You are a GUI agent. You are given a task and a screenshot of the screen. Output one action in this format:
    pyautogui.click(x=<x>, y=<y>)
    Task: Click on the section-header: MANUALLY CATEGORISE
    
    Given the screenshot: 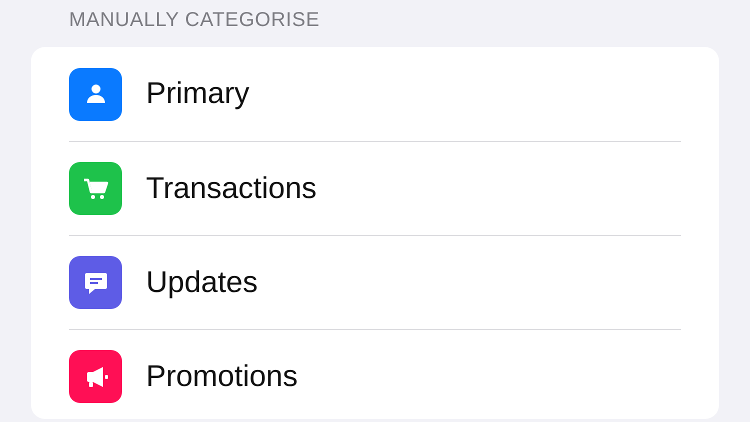 What is the action you would take?
    pyautogui.click(x=194, y=20)
    